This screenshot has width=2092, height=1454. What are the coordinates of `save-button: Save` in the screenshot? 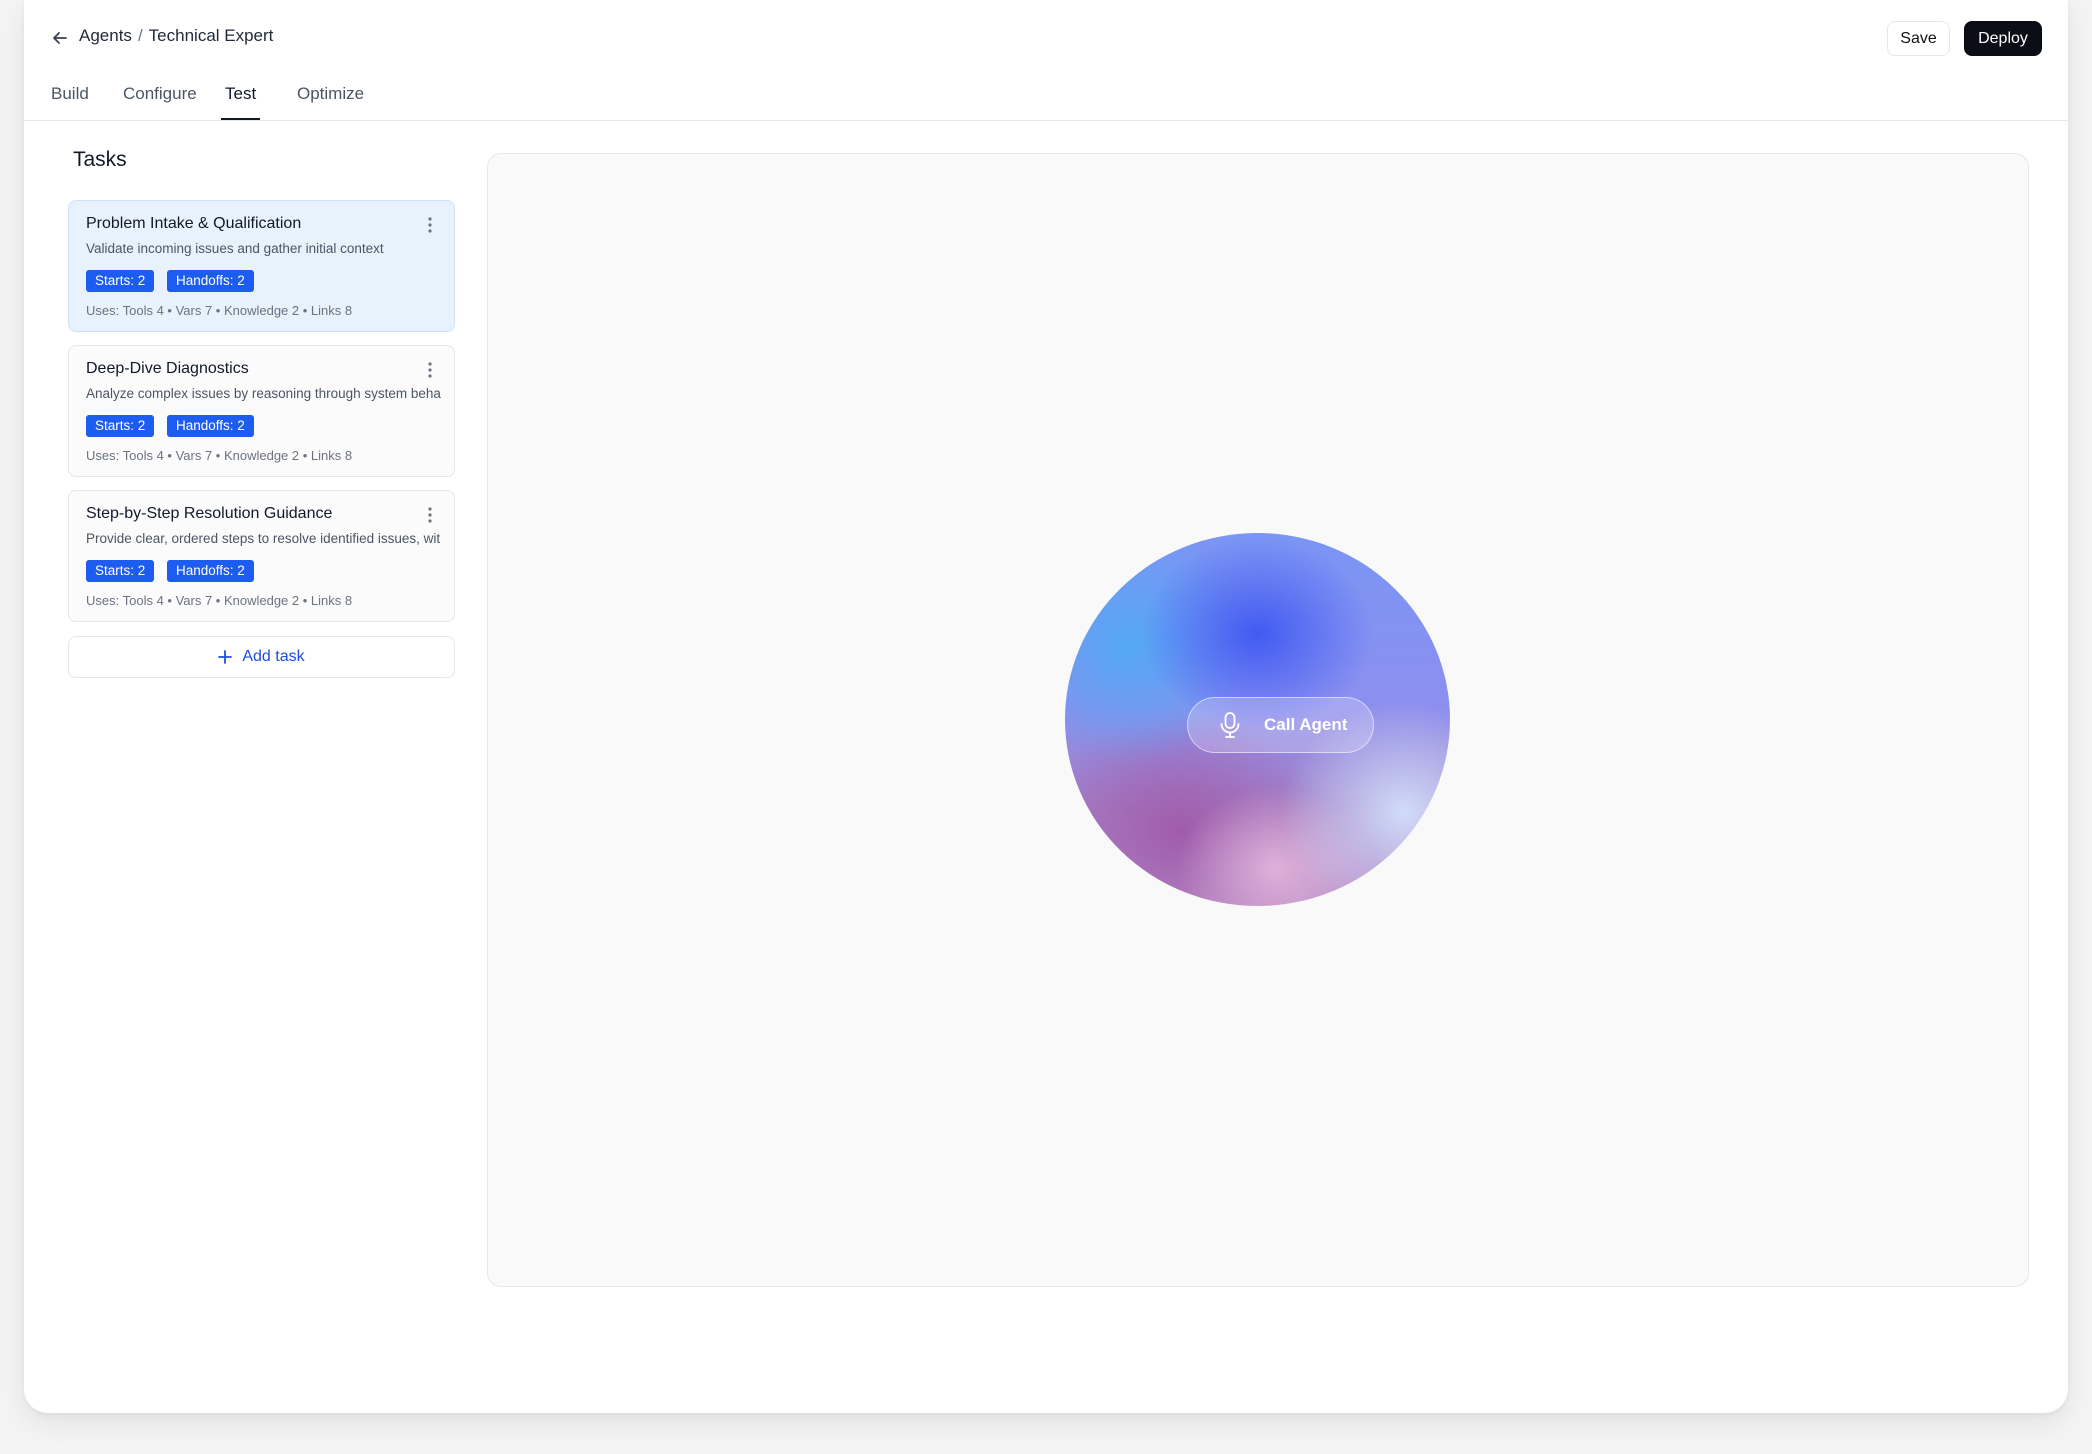 It's located at (1918, 38).